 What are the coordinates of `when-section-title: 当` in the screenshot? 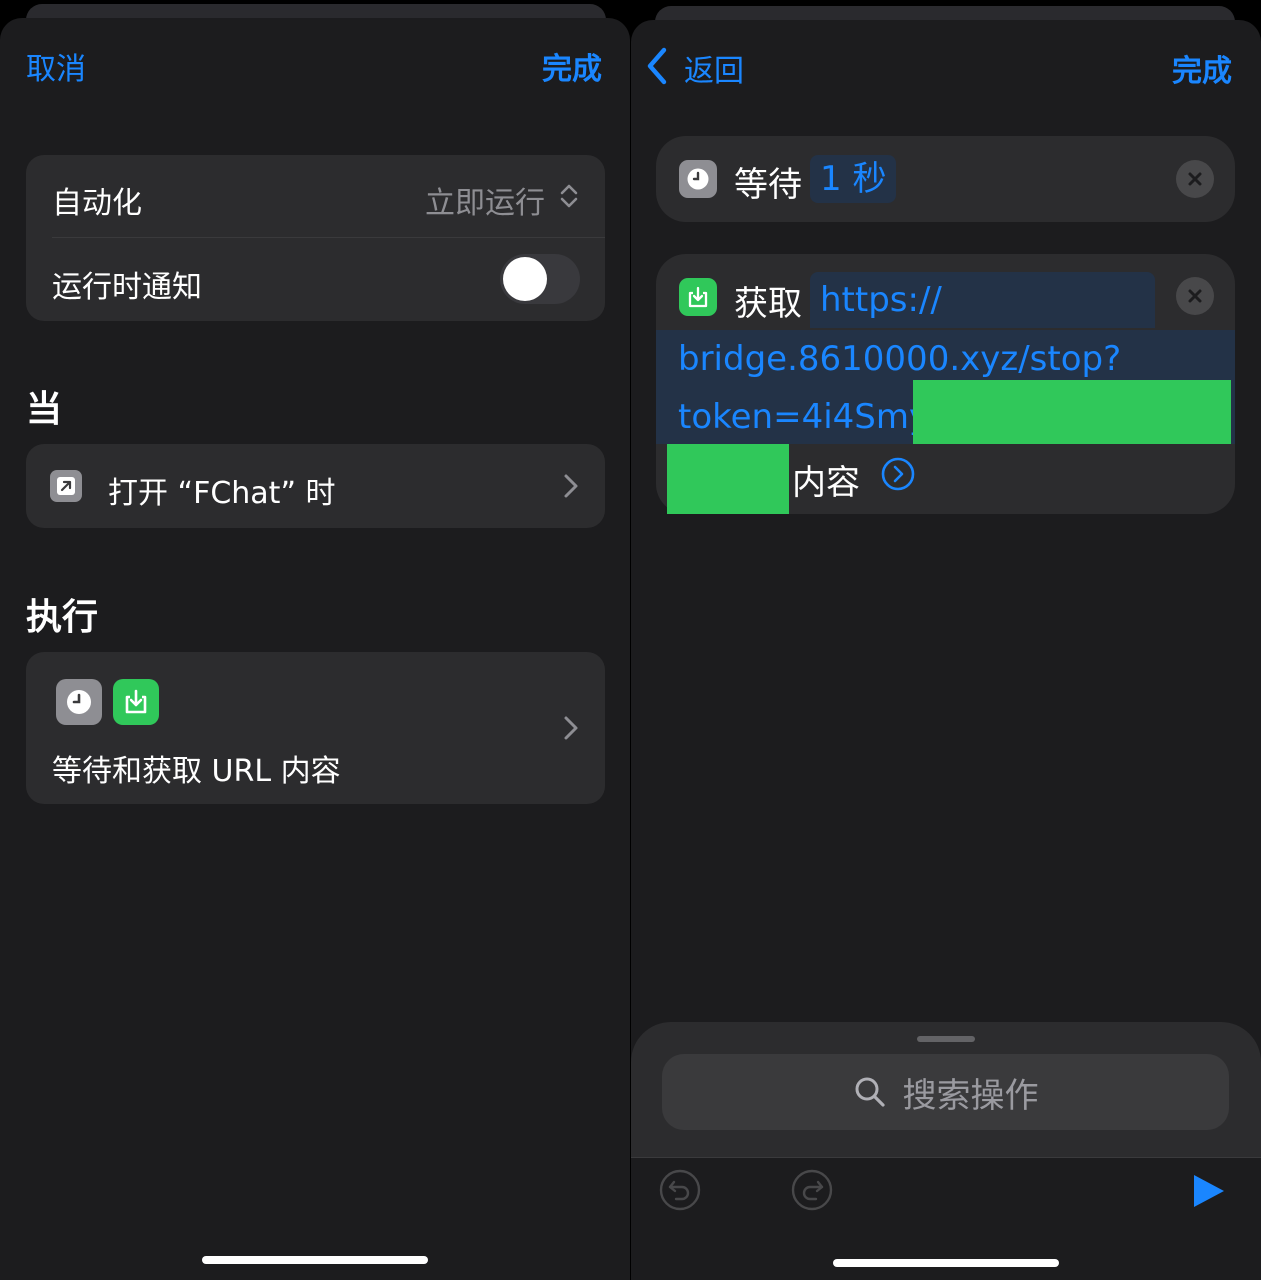 It's located at (44, 409).